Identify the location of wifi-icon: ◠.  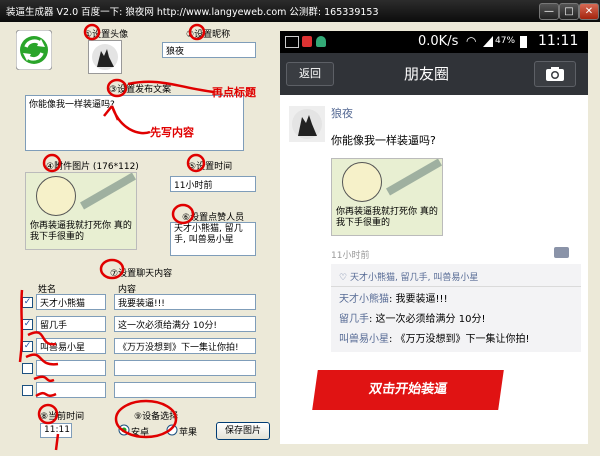
(471, 41).